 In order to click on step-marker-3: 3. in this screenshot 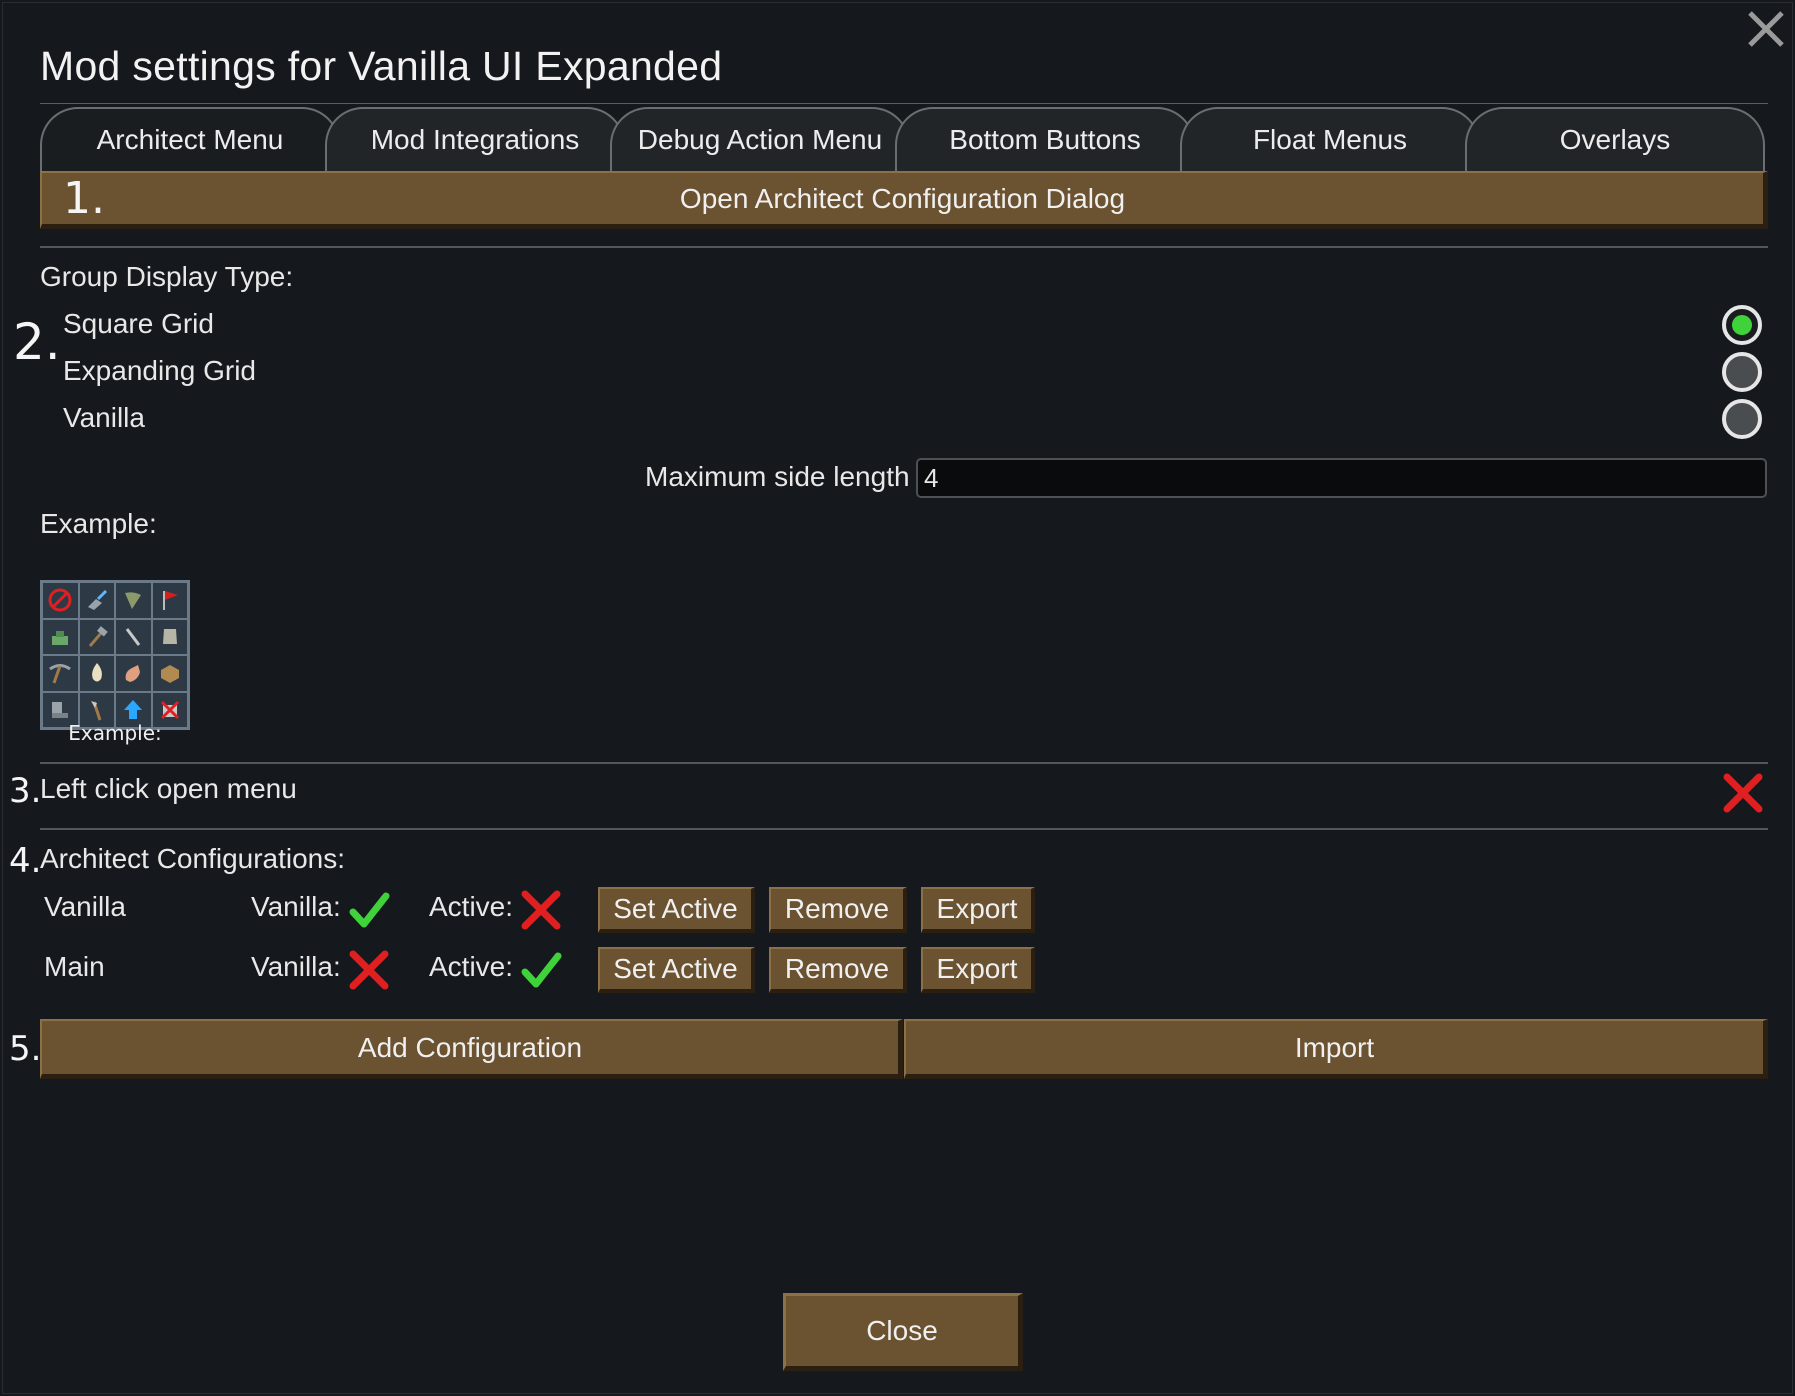, I will do `click(25, 791)`.